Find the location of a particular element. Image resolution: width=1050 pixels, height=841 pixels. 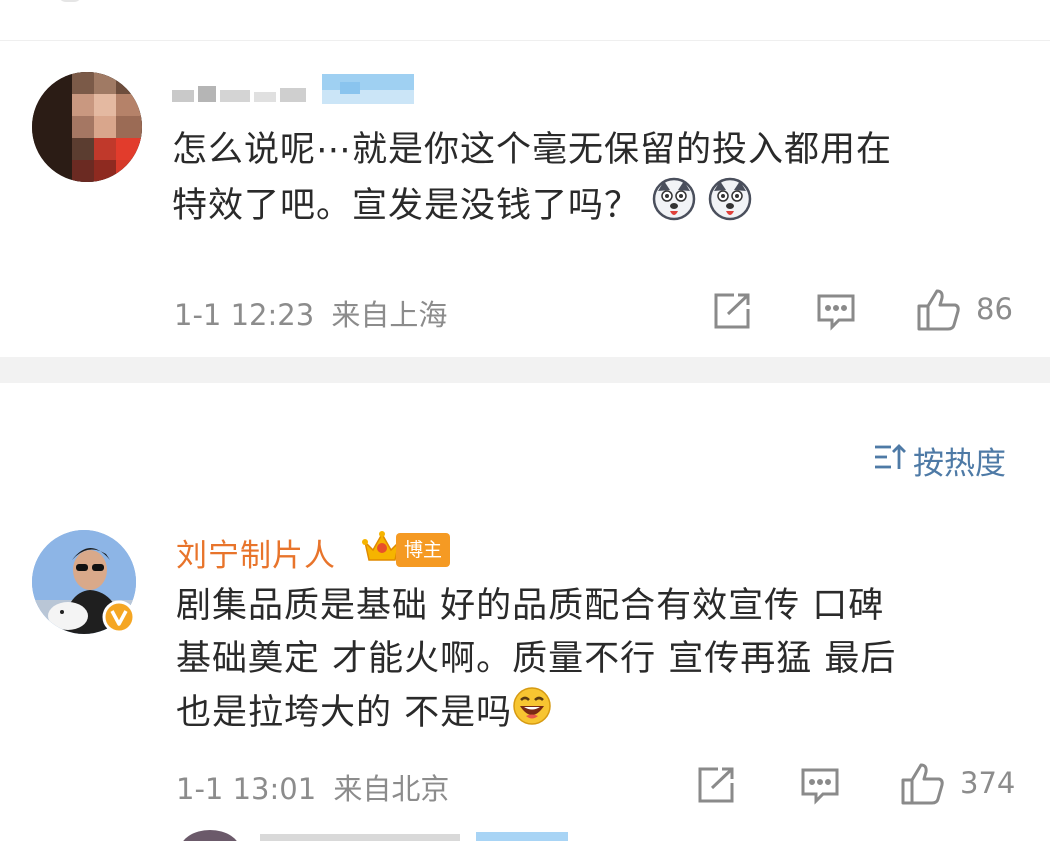

comment-text-line: 怎么说呢⋯就是你这个毫无保留的投入都用在 is located at coordinates (532, 150).